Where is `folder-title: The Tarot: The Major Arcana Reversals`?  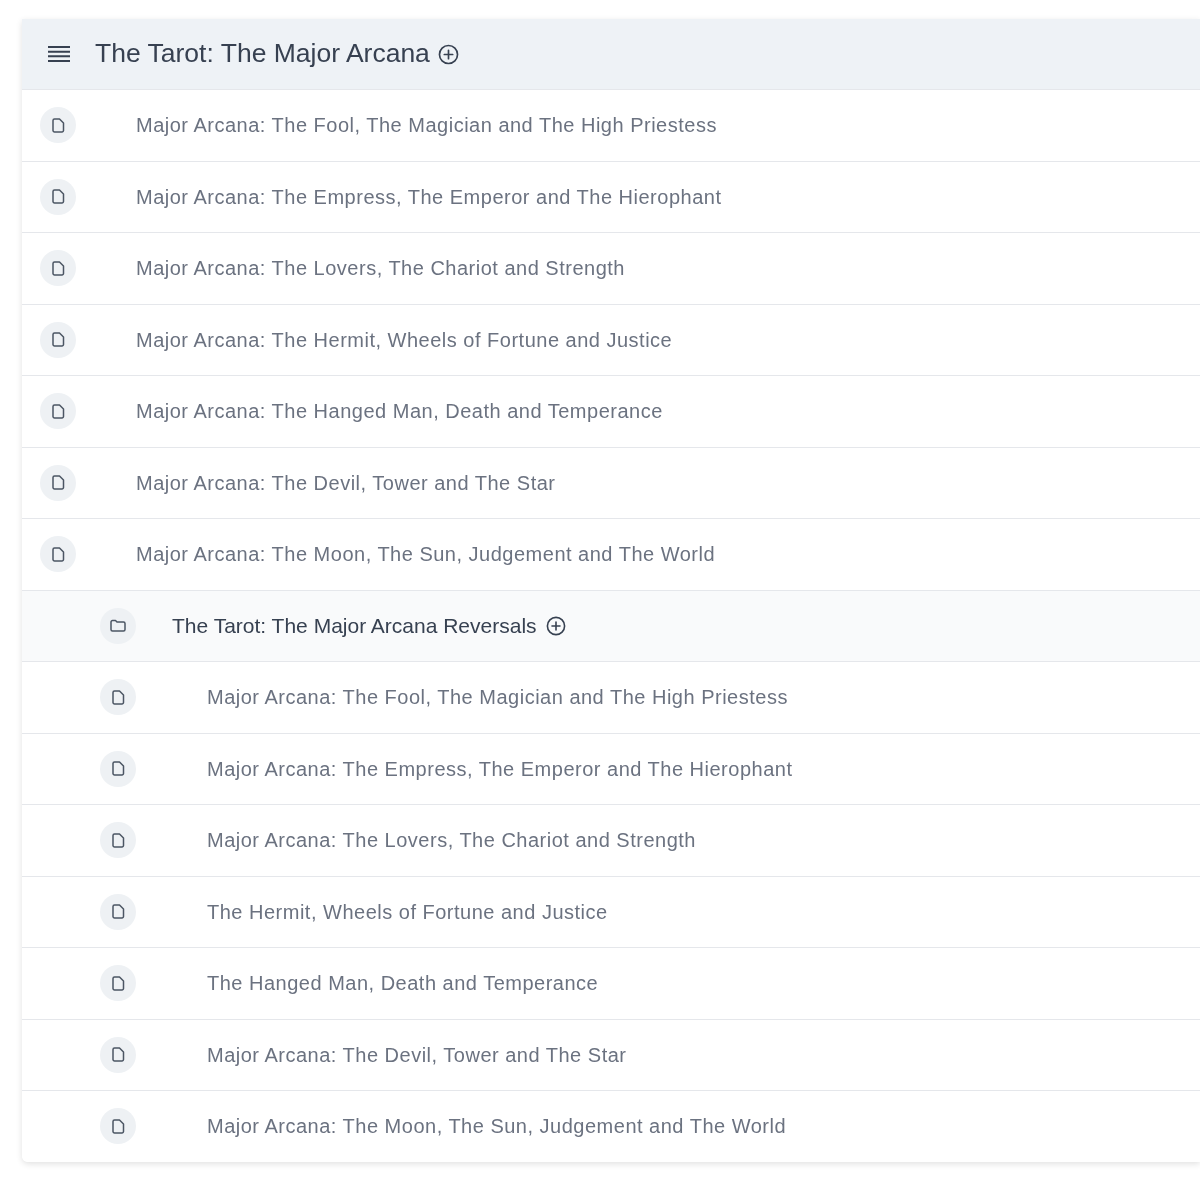 folder-title: The Tarot: The Major Arcana Reversals is located at coordinates (354, 626).